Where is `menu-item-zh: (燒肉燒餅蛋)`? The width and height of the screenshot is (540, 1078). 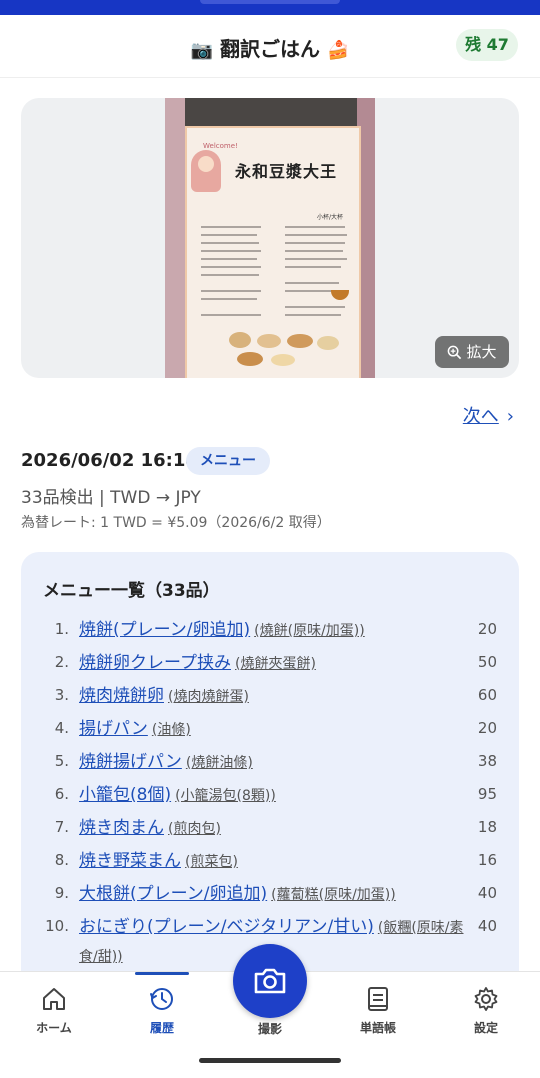 menu-item-zh: (燒肉燒餅蛋) is located at coordinates (208, 697).